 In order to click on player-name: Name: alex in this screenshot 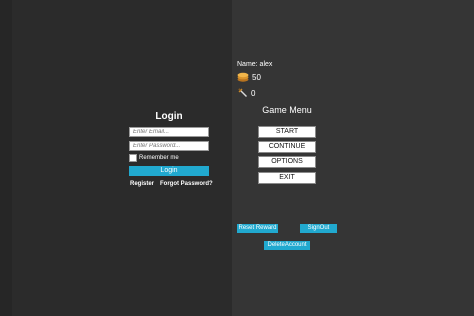, I will do `click(255, 64)`.